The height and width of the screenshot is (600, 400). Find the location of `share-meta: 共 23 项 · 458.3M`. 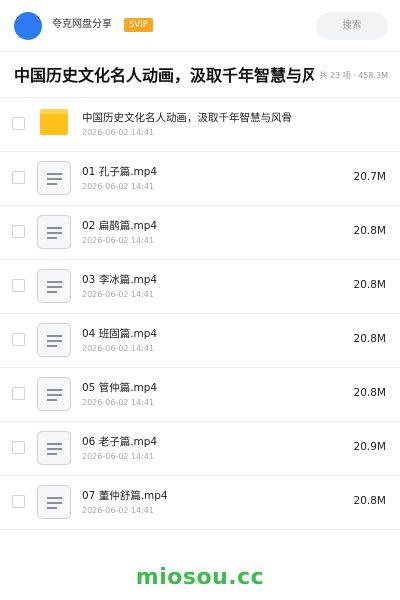

share-meta: 共 23 项 · 458.3M is located at coordinates (353, 75).